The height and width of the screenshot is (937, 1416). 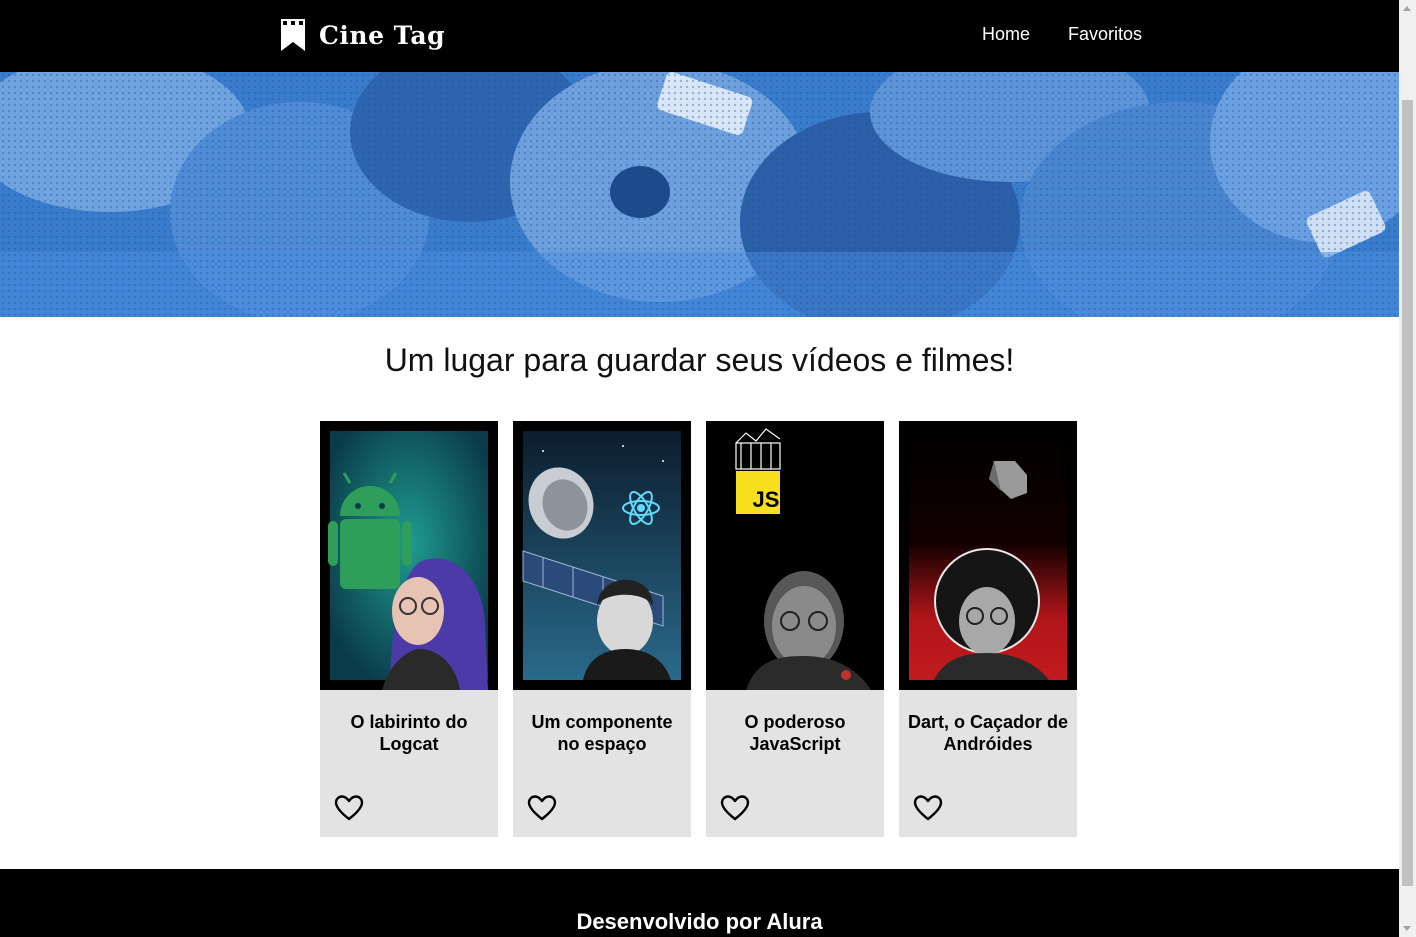 I want to click on brand-logo: Cine Tag, so click(x=363, y=35).